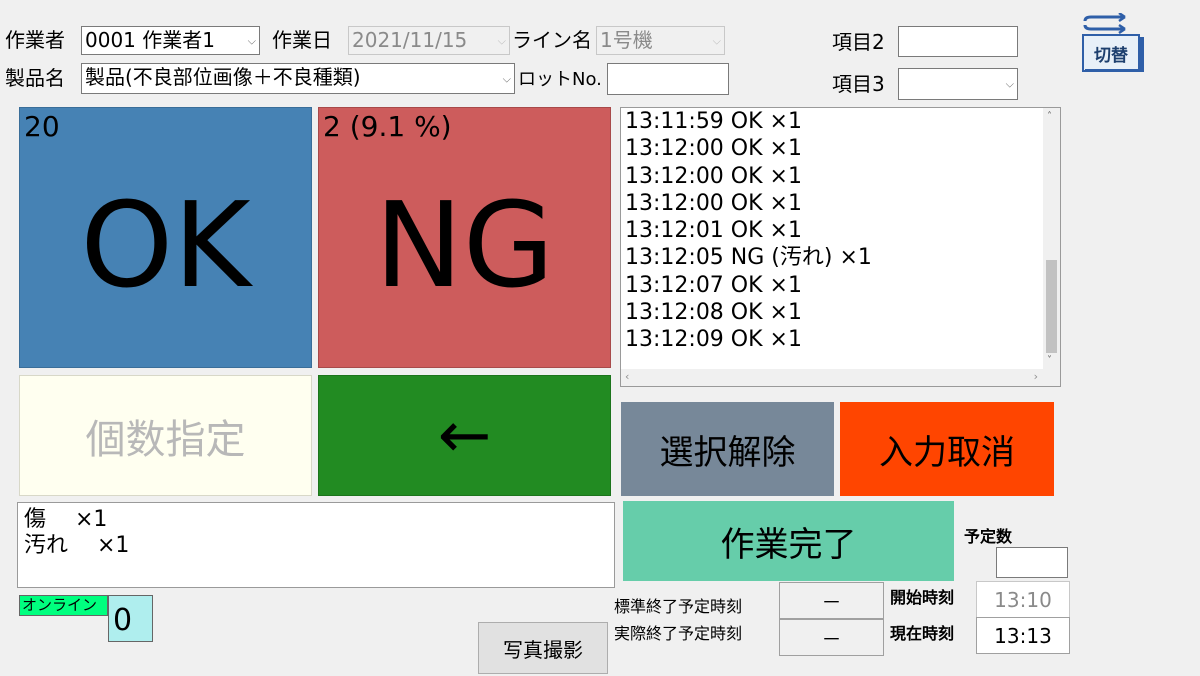 The width and height of the screenshot is (1200, 676). What do you see at coordinates (77, 545) in the screenshot?
I see `list-item: 汚れ ×1` at bounding box center [77, 545].